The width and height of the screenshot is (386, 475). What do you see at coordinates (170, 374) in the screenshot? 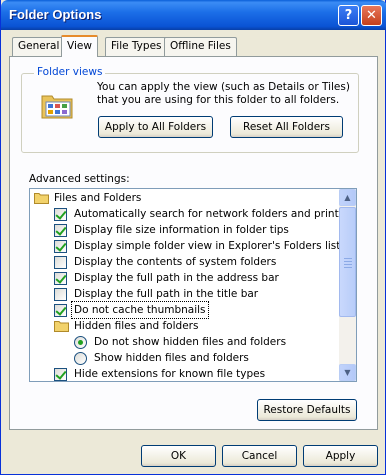
I see `setting-label: Hide extensions for known file types` at bounding box center [170, 374].